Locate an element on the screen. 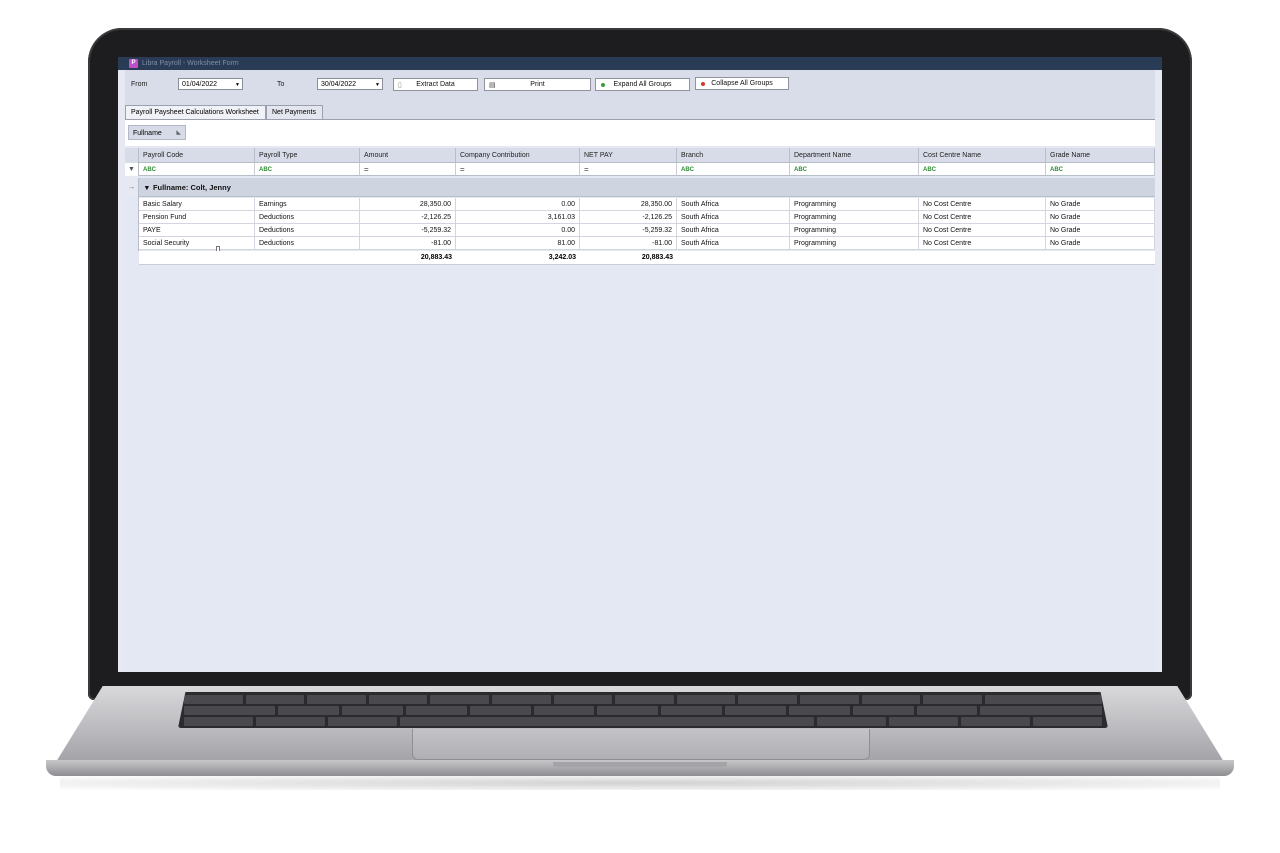  filter-department-name: ABC is located at coordinates (854, 169).